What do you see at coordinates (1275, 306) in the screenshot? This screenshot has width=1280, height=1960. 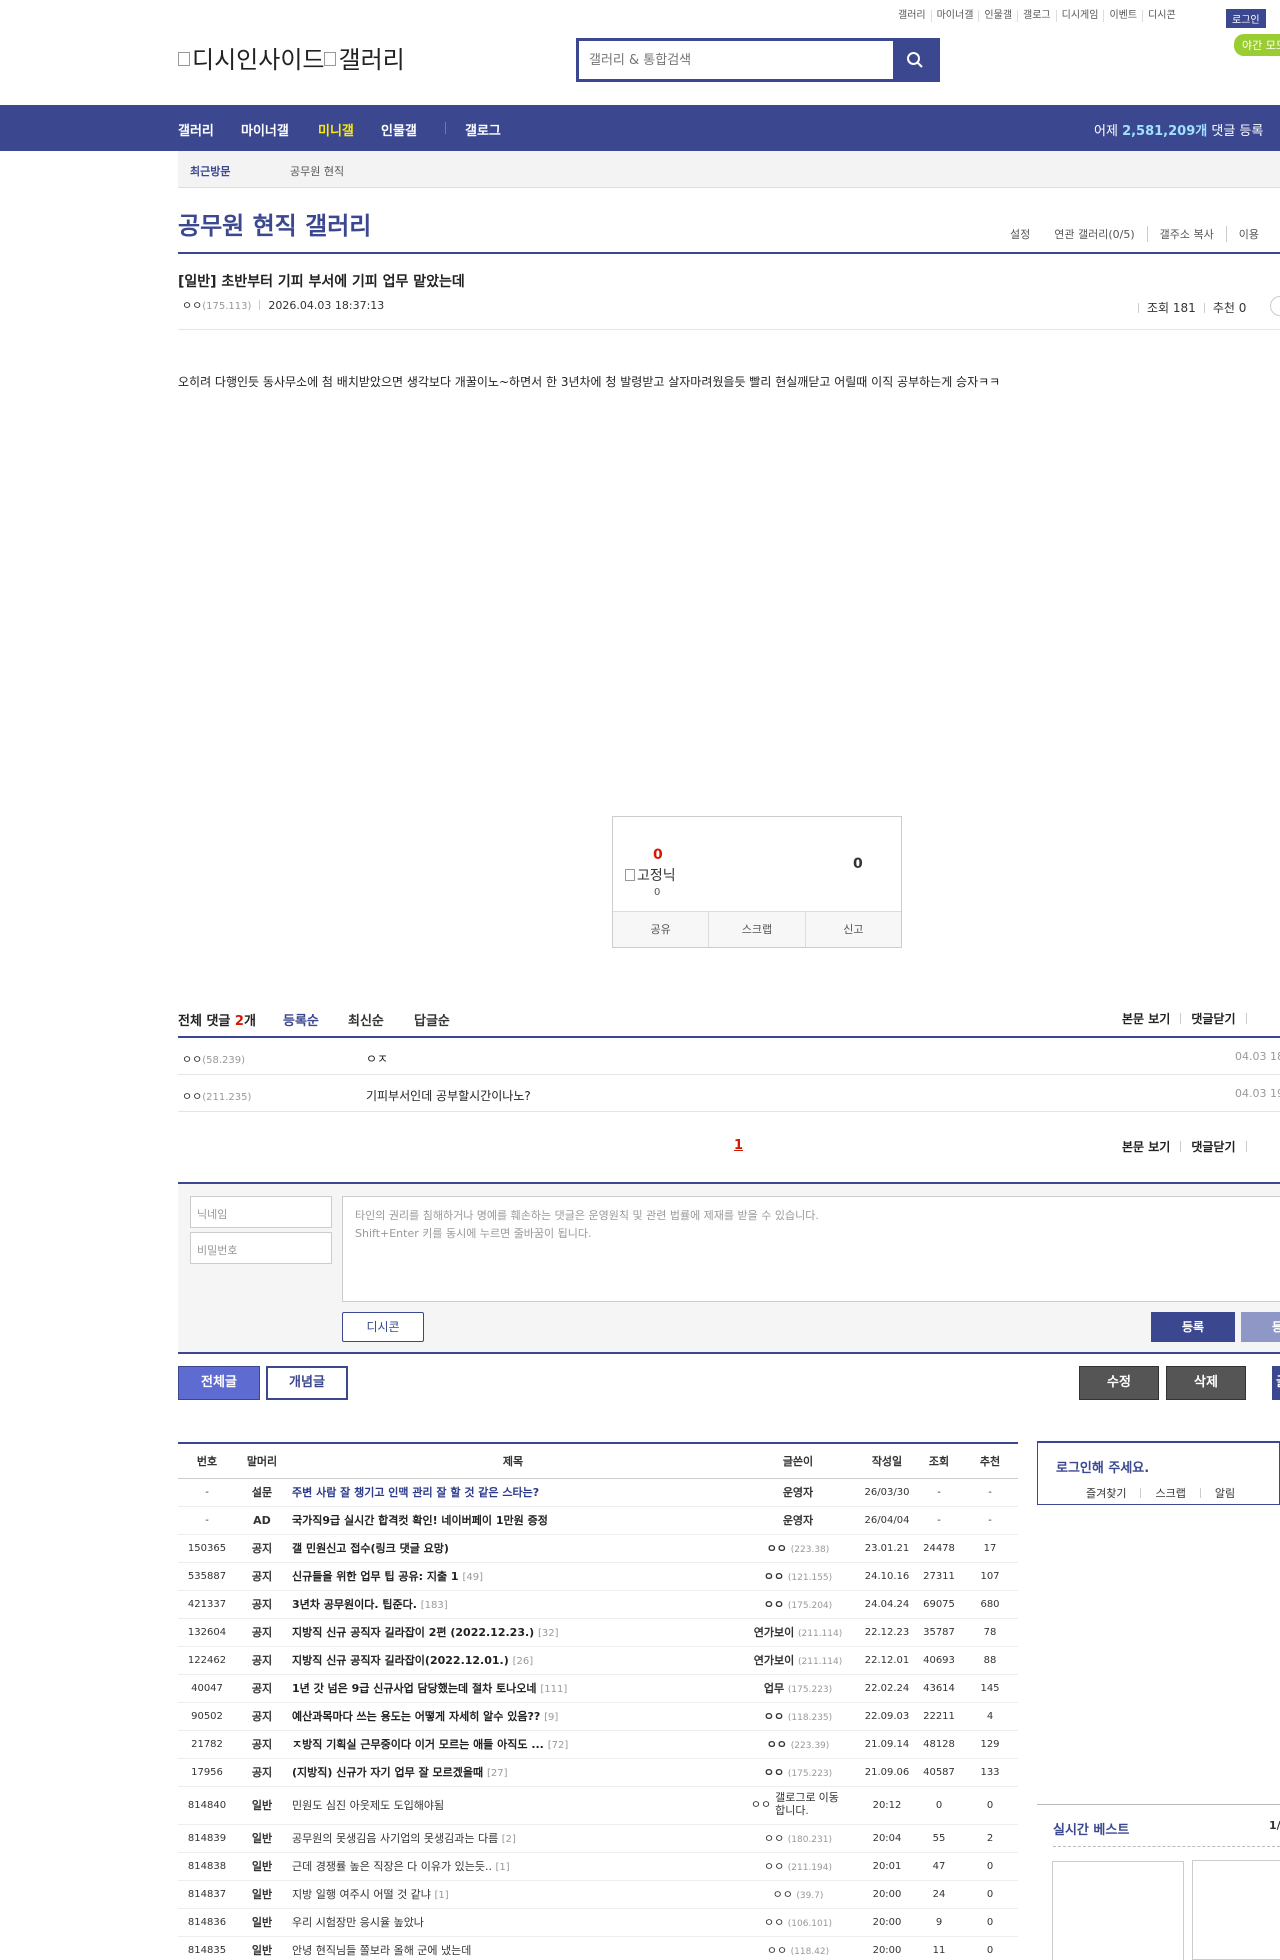 I see `more-options-icon` at bounding box center [1275, 306].